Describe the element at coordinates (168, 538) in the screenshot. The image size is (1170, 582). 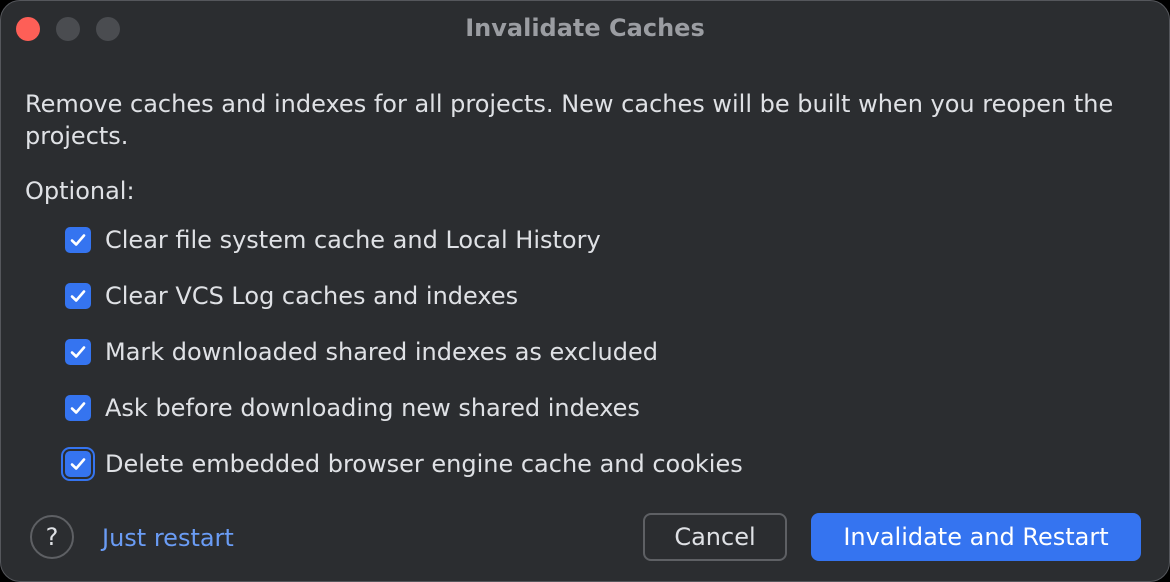
I see `just-restart-link: Just restart` at that location.